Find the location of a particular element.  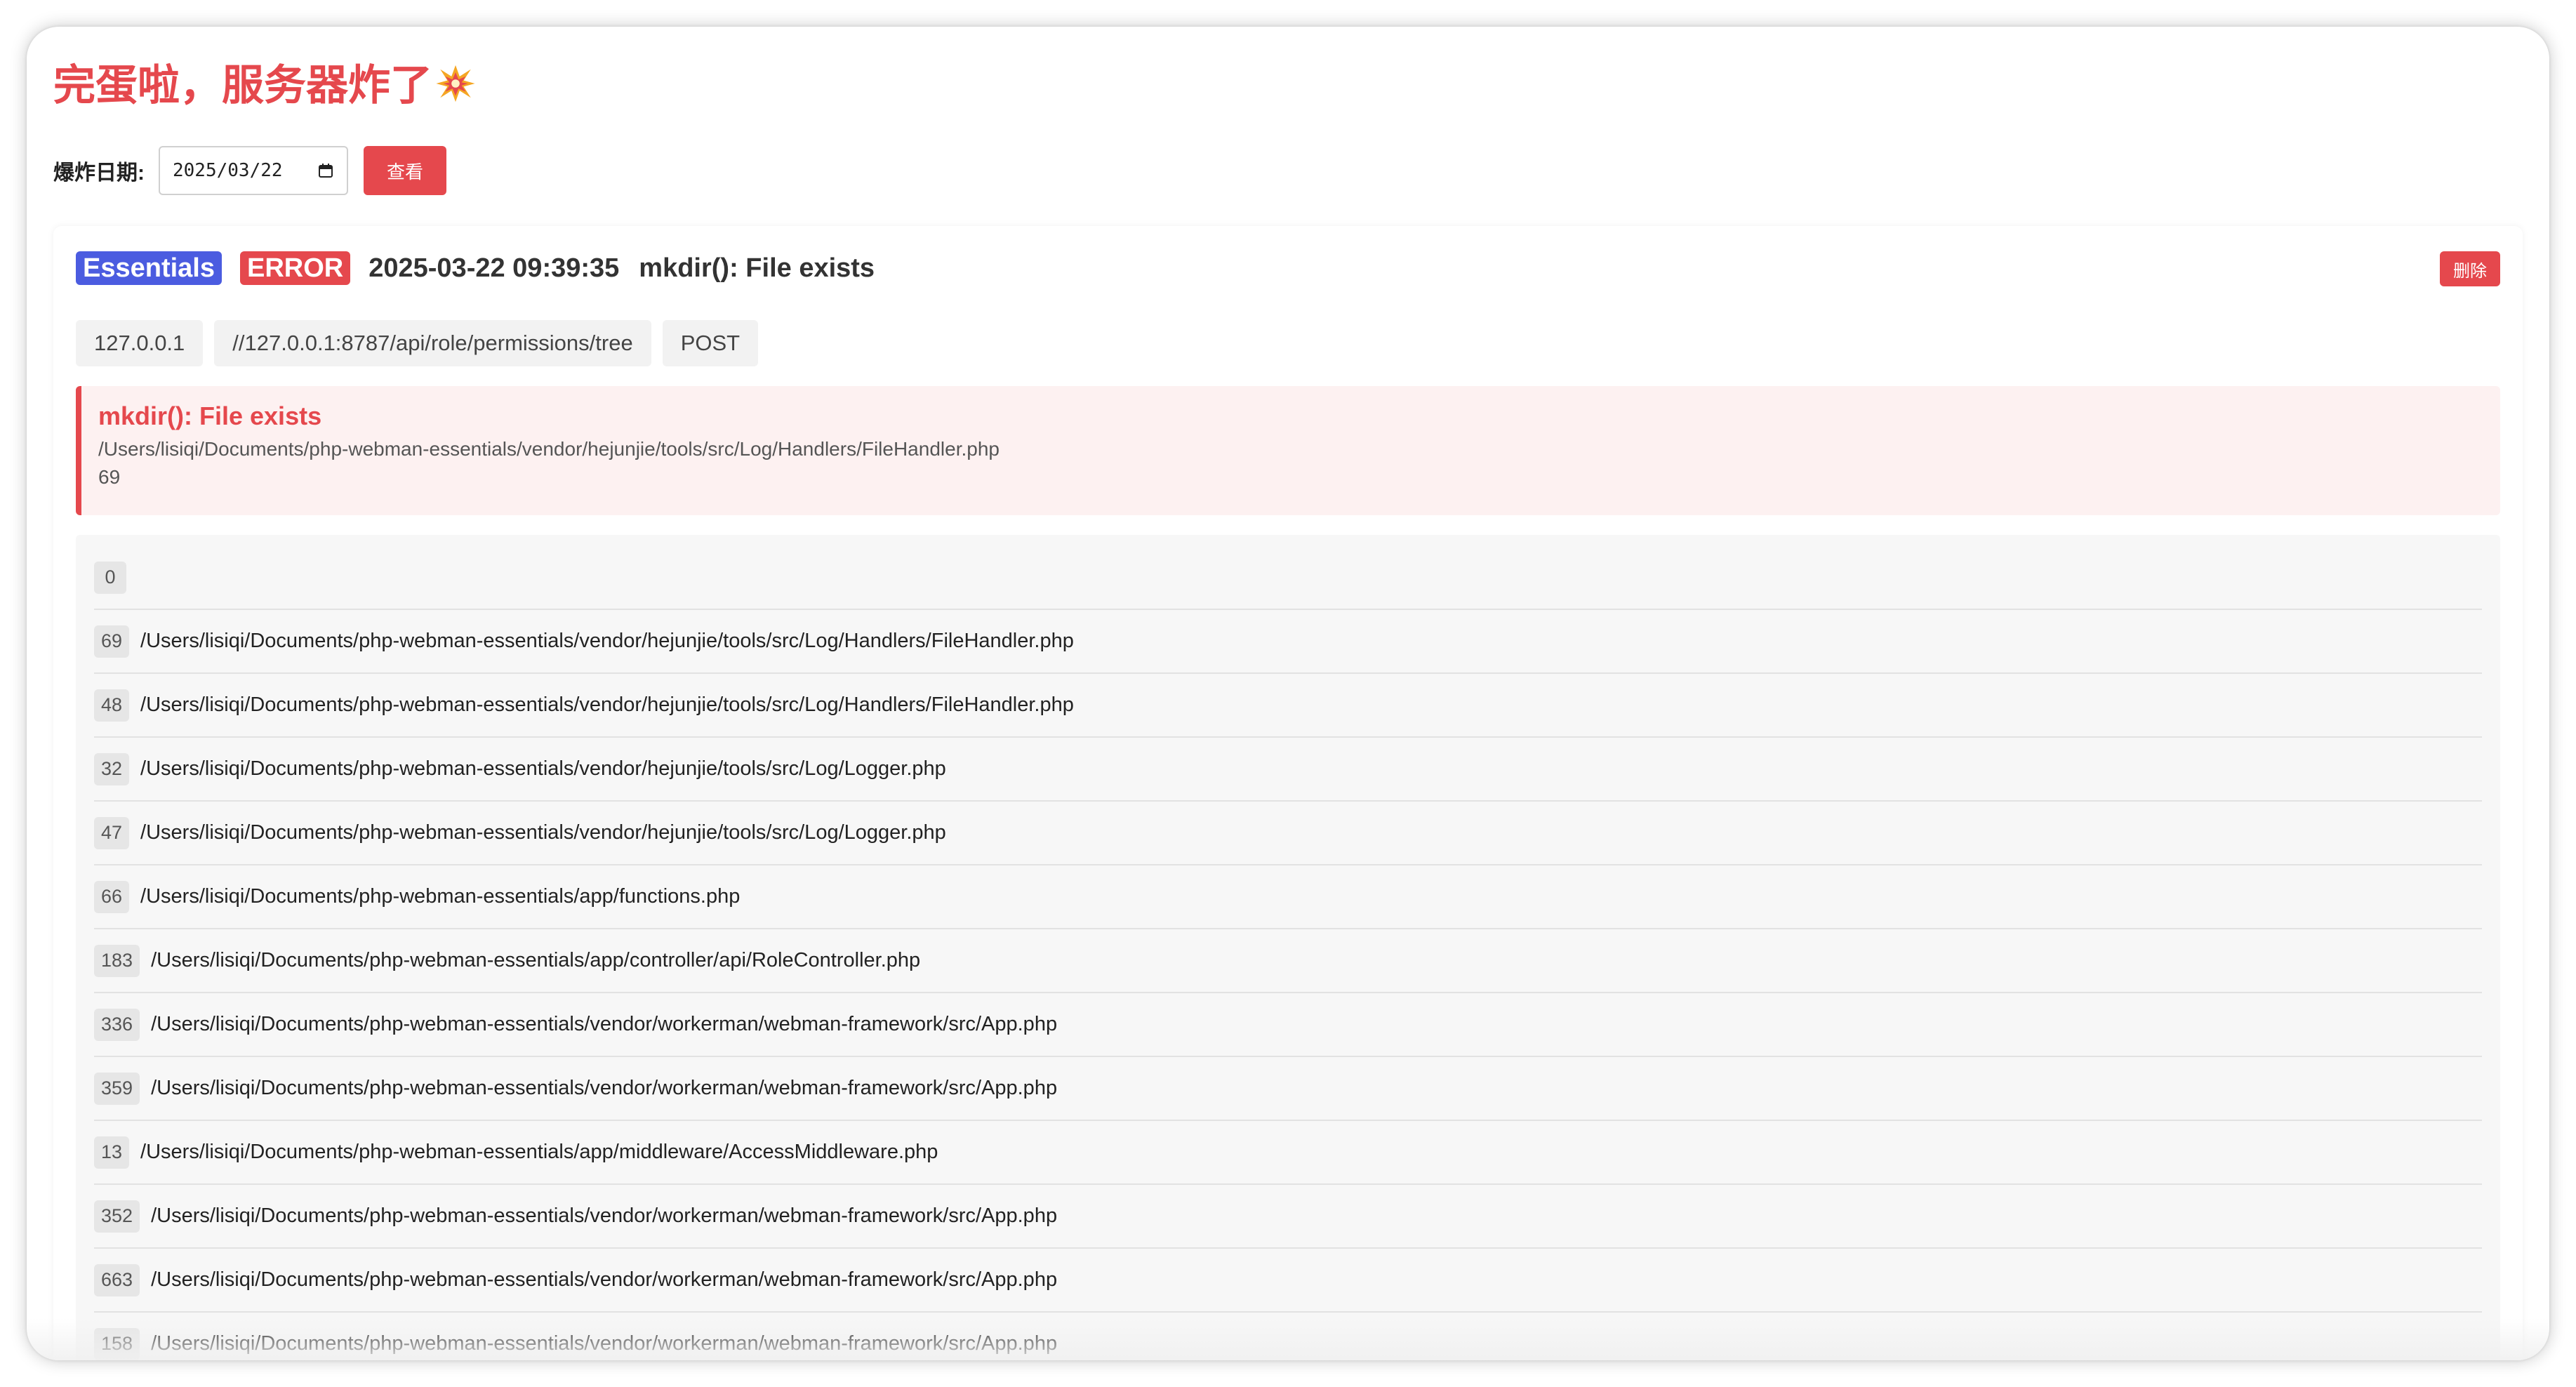

trace-row: 0 is located at coordinates (1288, 578).